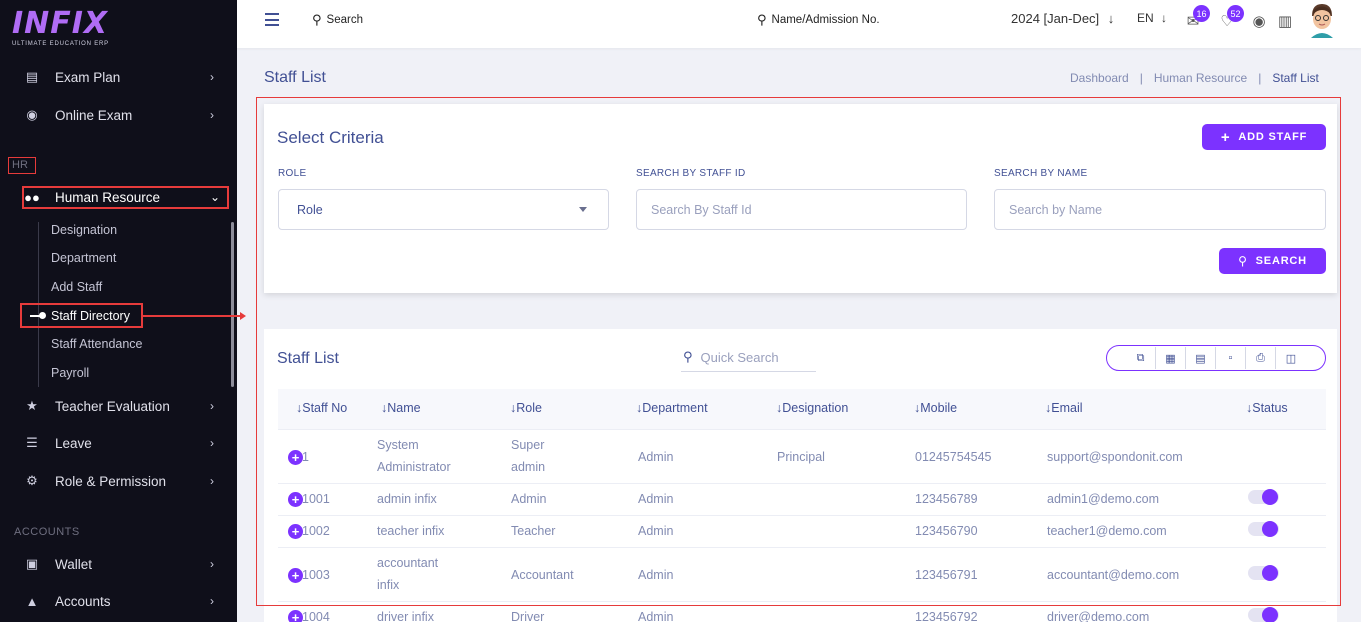 Image resolution: width=1361 pixels, height=622 pixels. I want to click on sidebar-item-label: Leave, so click(73, 443).